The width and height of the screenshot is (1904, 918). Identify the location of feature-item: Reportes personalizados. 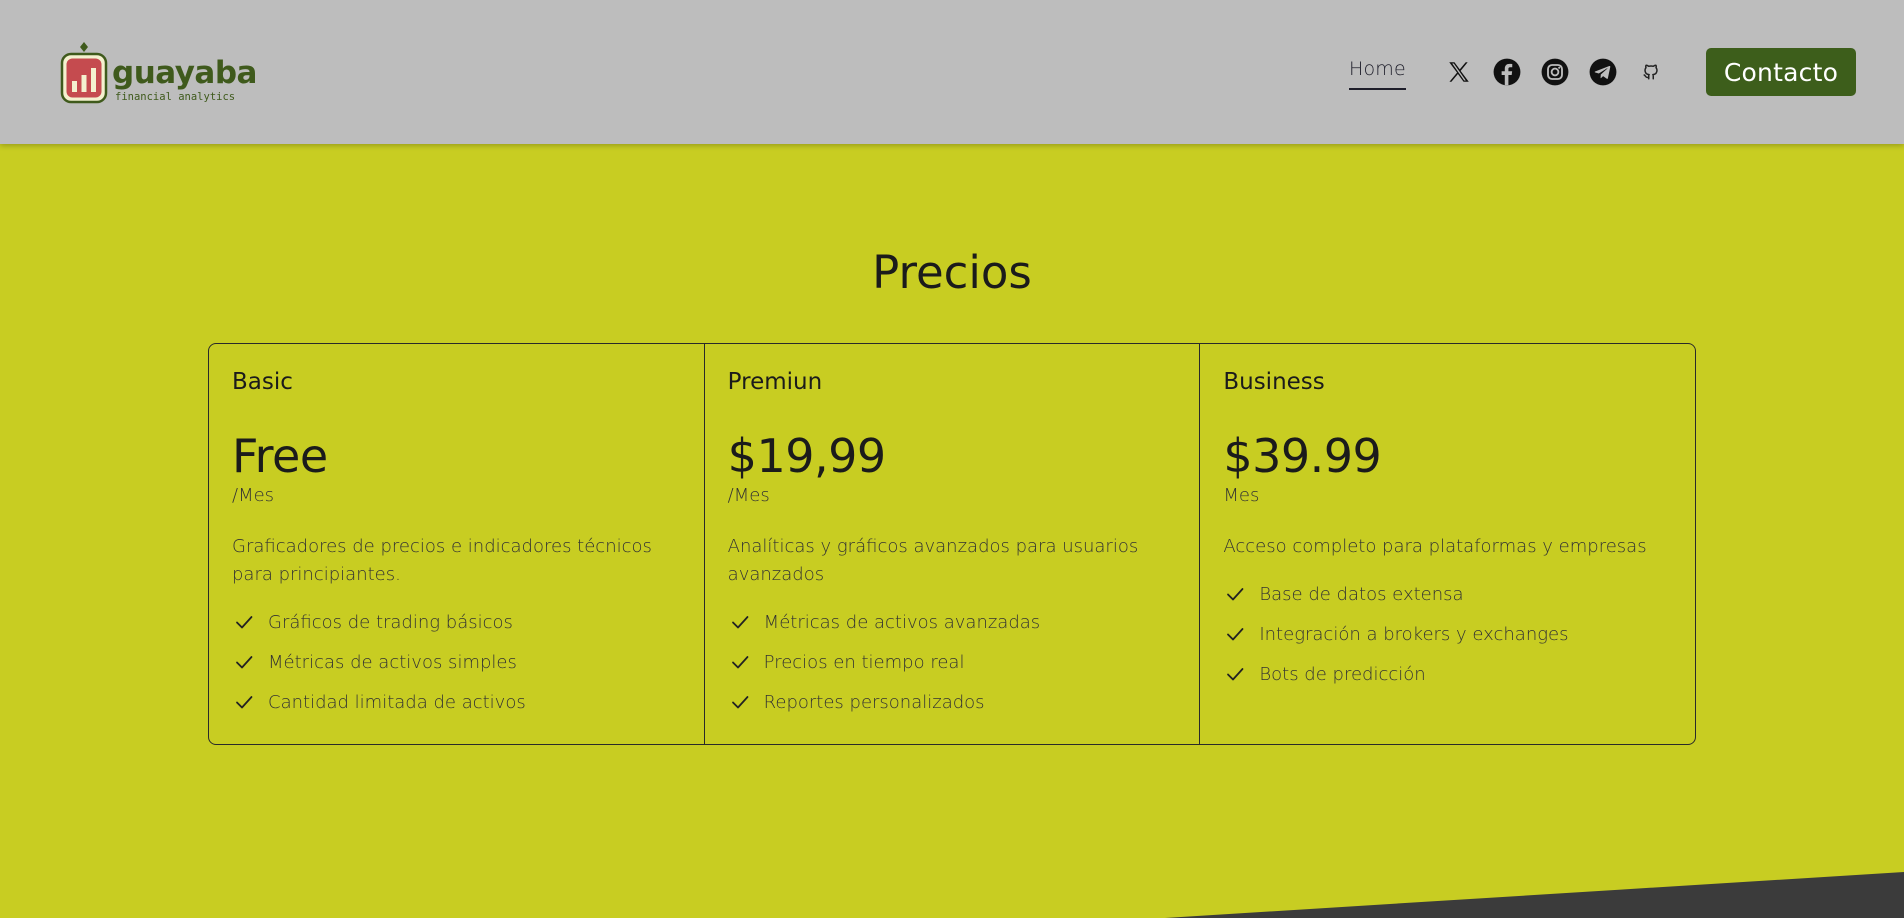
(952, 702).